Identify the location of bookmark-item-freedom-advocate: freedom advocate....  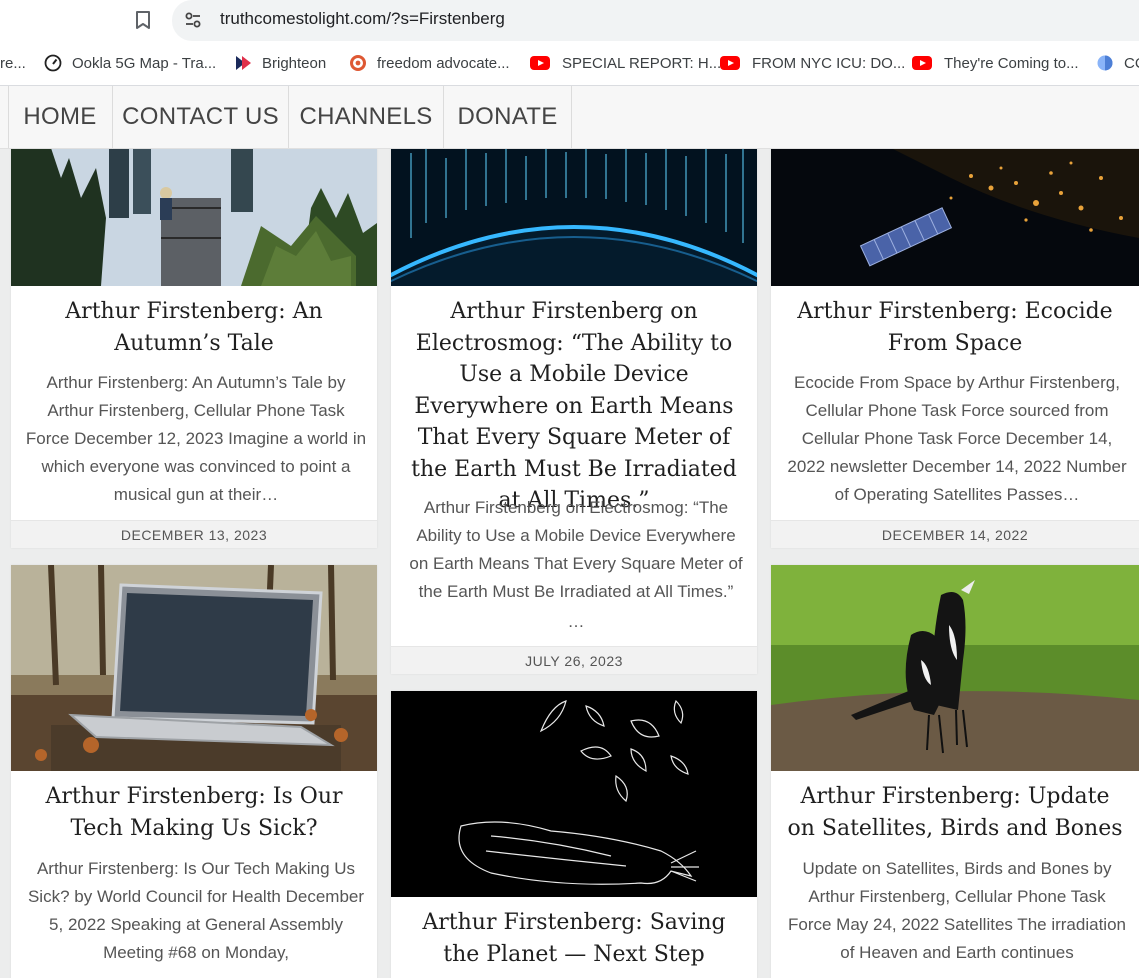
(429, 63).